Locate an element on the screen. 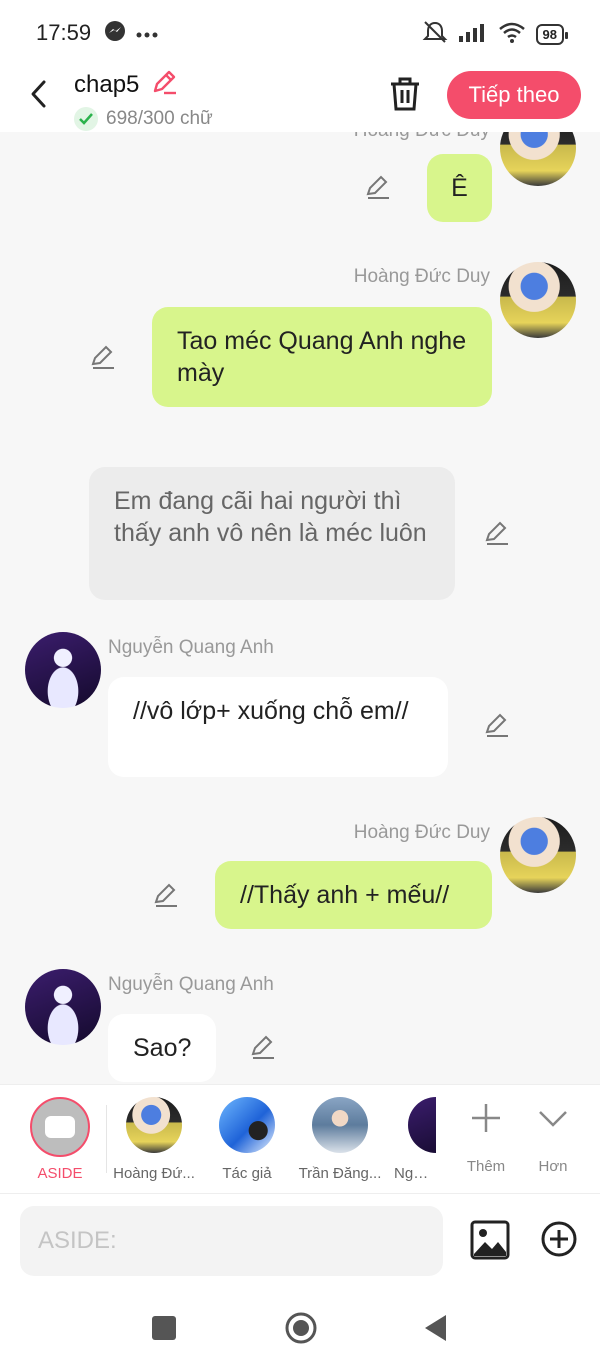  character-item: Tác giả is located at coordinates (247, 1139).